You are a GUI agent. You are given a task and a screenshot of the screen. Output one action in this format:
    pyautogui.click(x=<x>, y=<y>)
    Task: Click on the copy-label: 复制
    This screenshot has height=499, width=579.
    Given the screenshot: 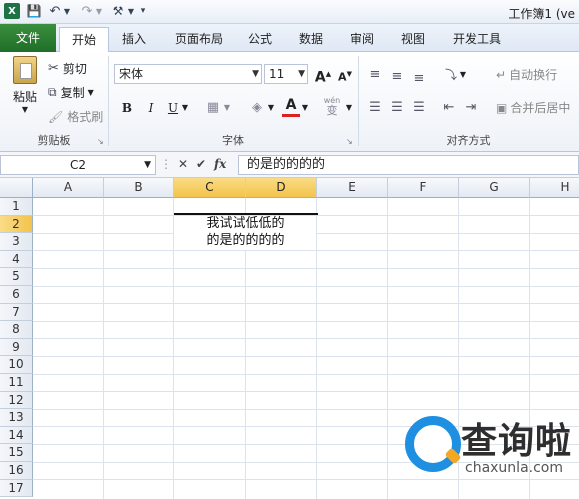 What is the action you would take?
    pyautogui.click(x=72, y=93)
    